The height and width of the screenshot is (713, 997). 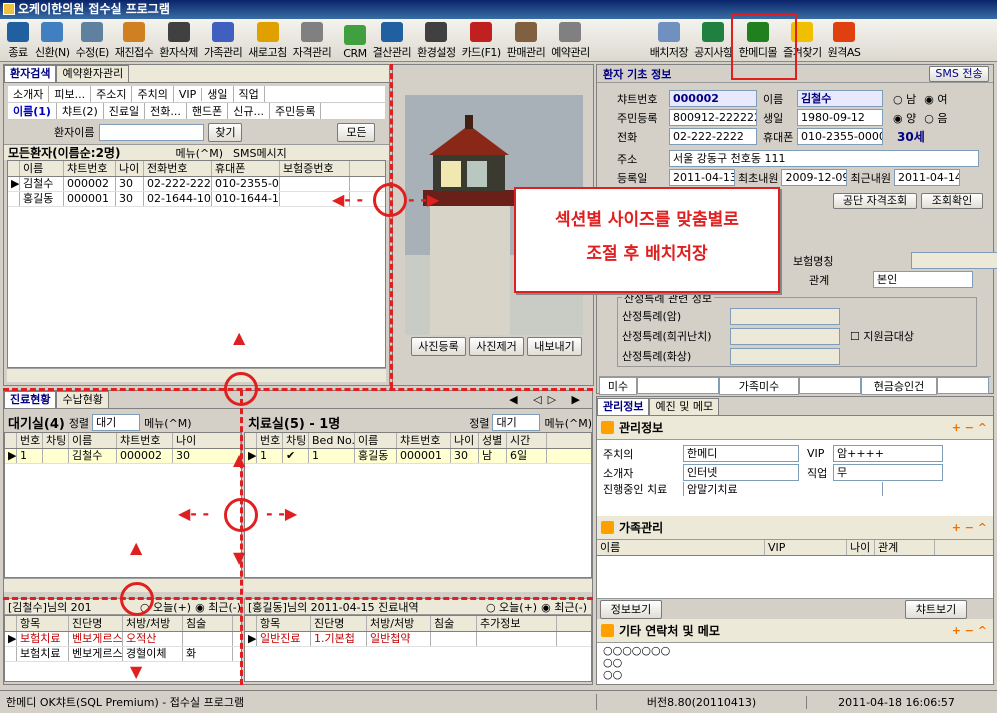 I want to click on referrer-select: 인터넷, so click(x=741, y=472).